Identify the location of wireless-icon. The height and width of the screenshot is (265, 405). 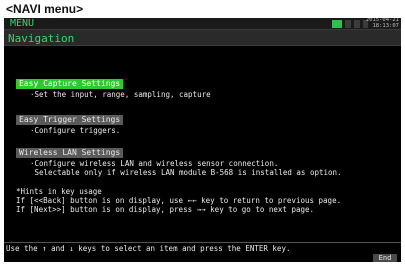
(348, 23).